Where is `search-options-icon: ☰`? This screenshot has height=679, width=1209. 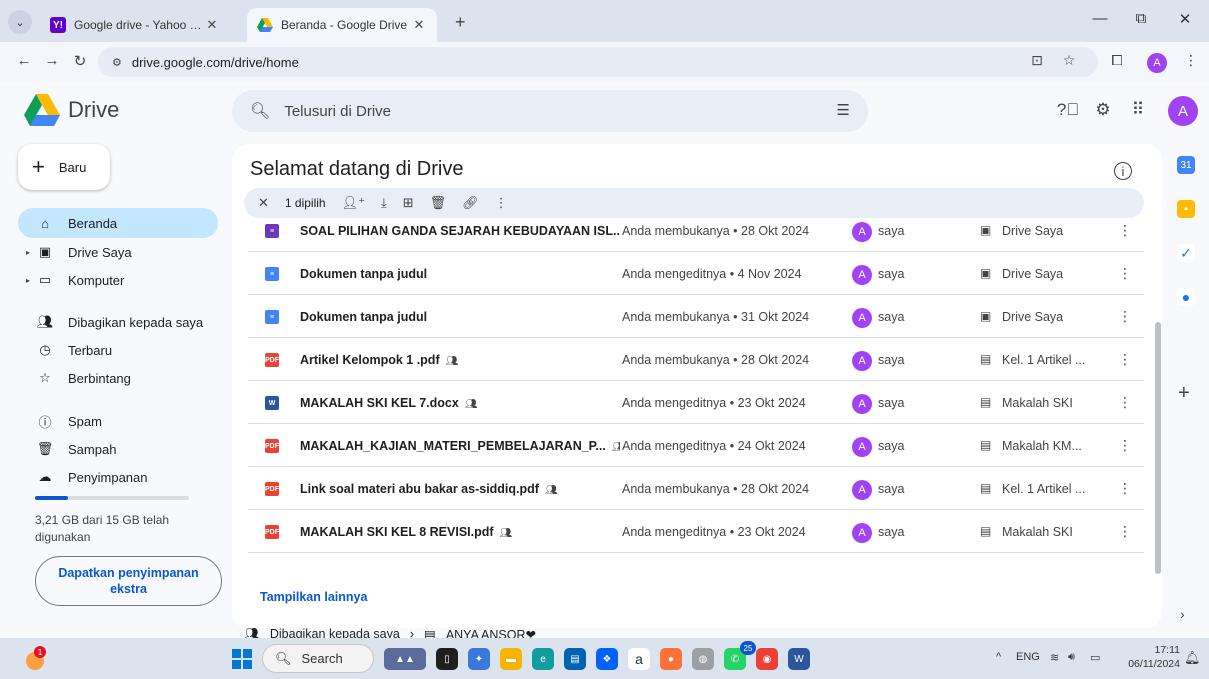
search-options-icon: ☰ is located at coordinates (843, 110).